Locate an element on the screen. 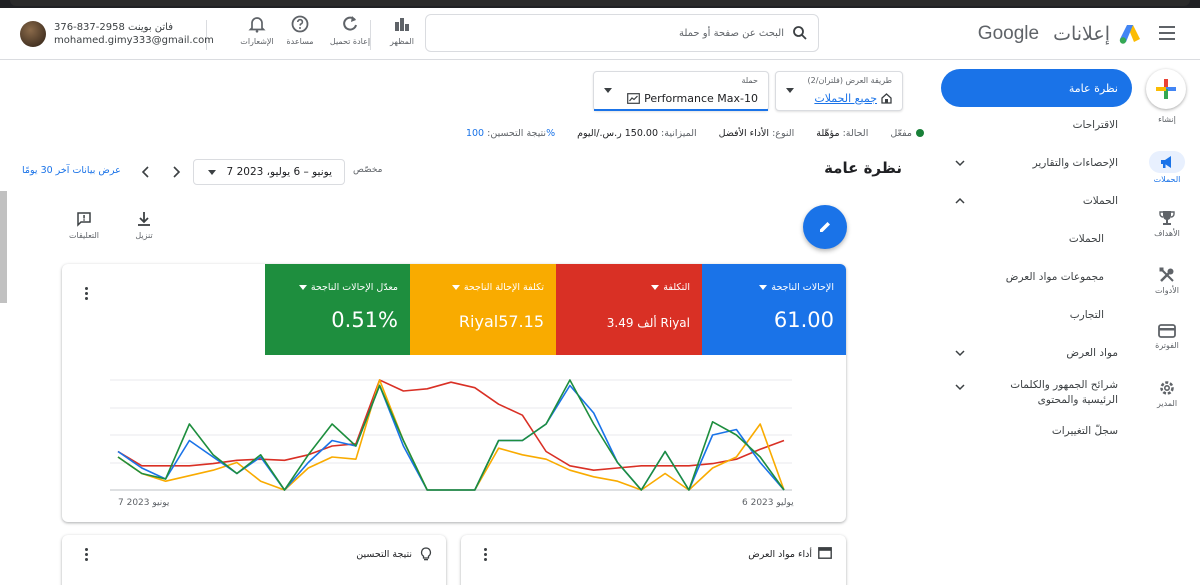  metric-label: تكلفة الإحالة الناجحة is located at coordinates (503, 287).